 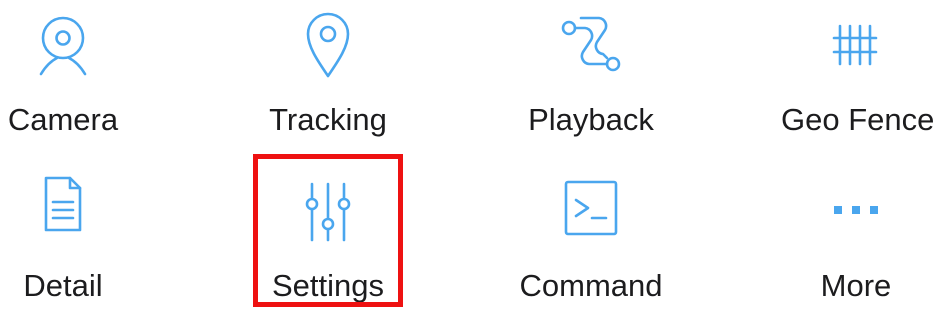 What do you see at coordinates (328, 45) in the screenshot?
I see `location-pin-icon` at bounding box center [328, 45].